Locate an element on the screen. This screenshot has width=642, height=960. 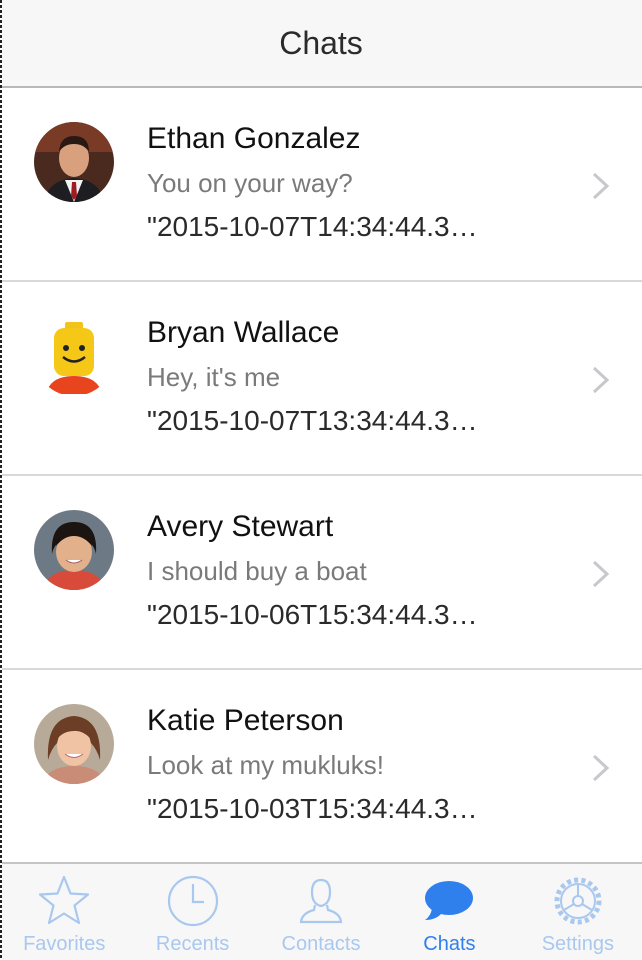
clock-icon is located at coordinates (192, 901).